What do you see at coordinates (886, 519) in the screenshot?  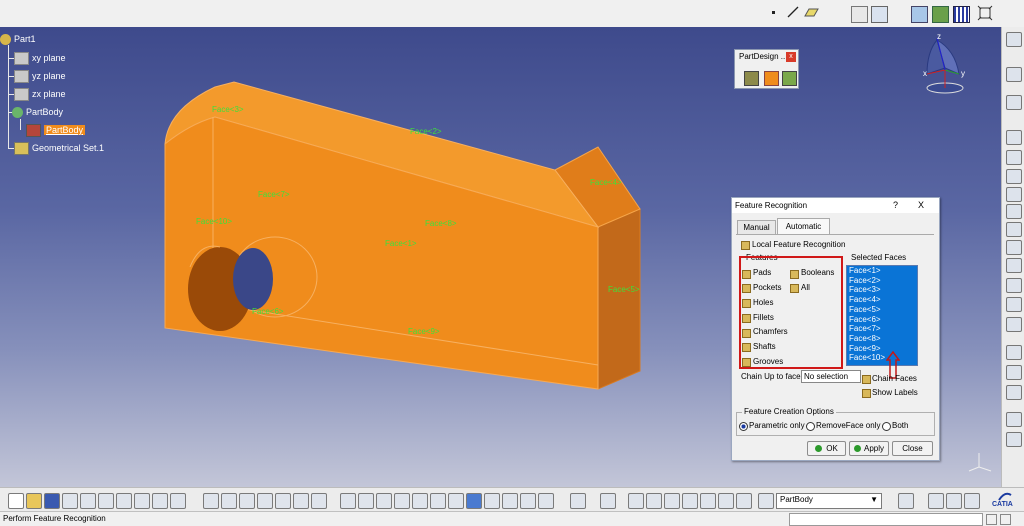 I see `command-input` at bounding box center [886, 519].